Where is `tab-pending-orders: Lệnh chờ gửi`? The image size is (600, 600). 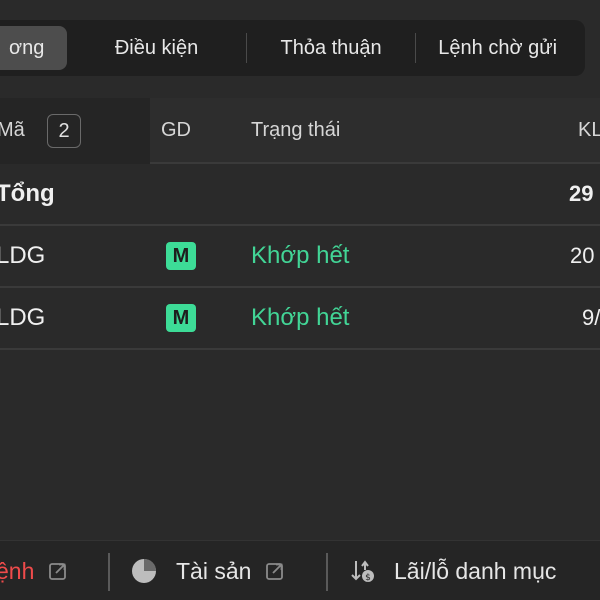 tab-pending-orders: Lệnh chờ gửi is located at coordinates (497, 48).